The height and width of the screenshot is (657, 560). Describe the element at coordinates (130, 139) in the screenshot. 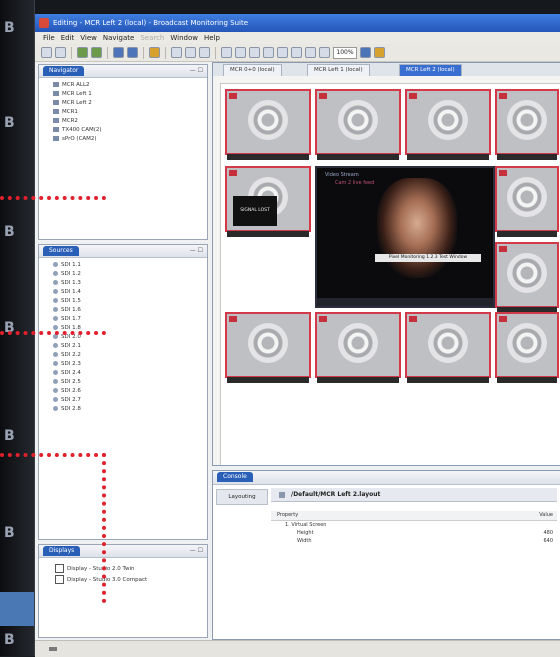

I see `tree-item: sPrO (CAM2)` at that location.